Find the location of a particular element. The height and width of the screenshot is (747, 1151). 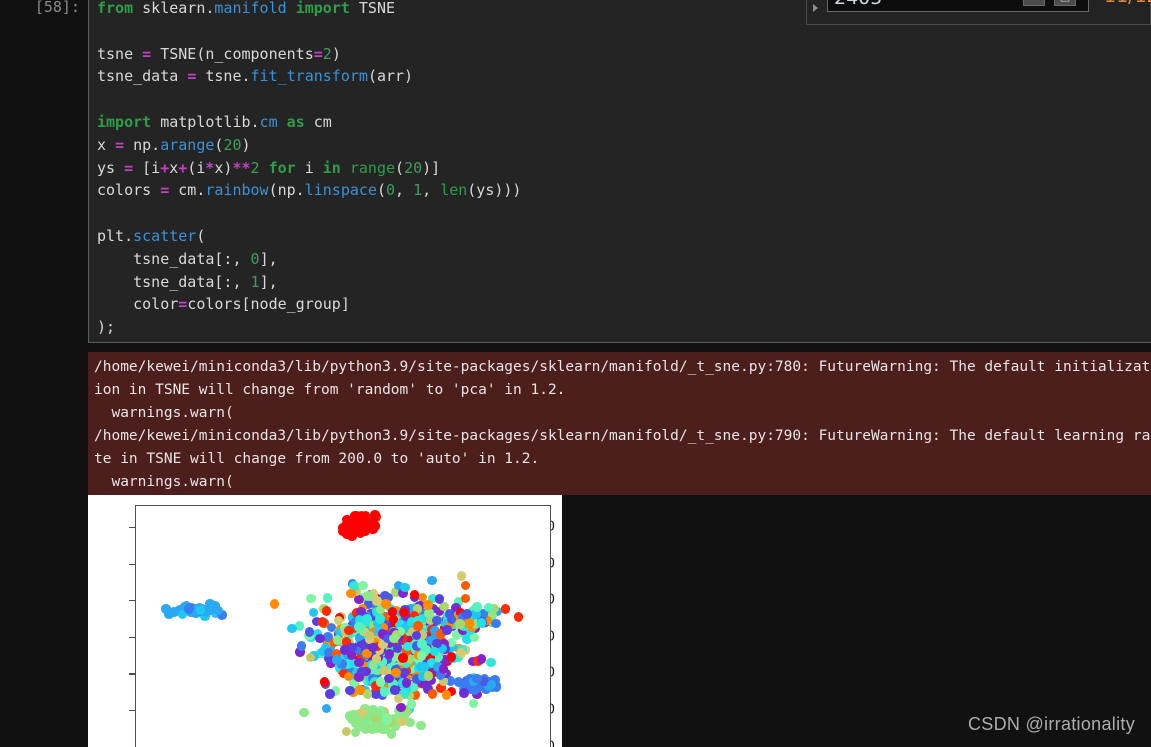

ime-input-field: 2405 is located at coordinates (958, 6).